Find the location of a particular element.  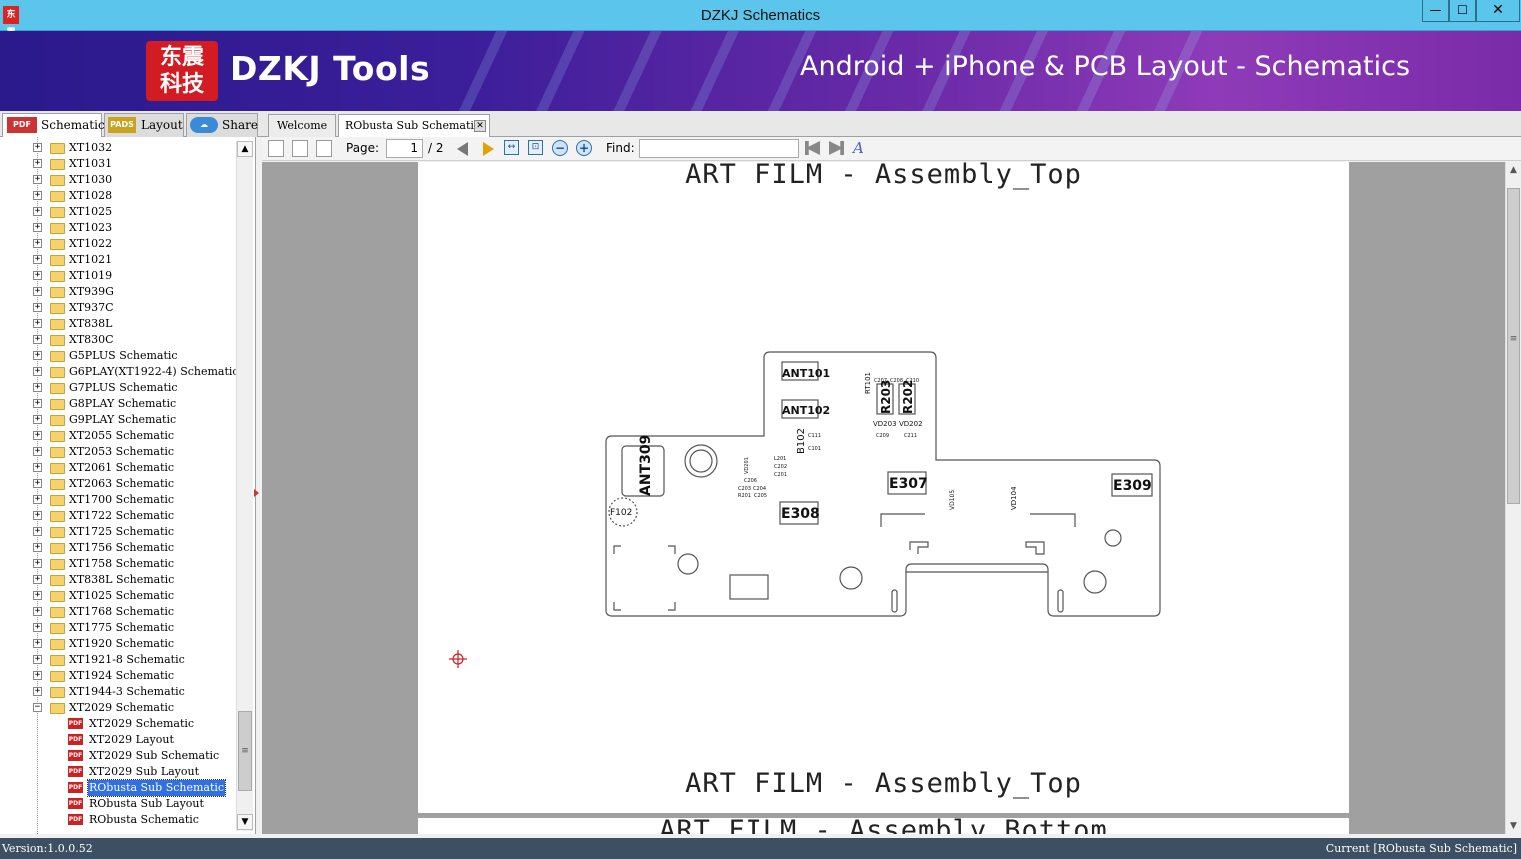

tree-folder-item: + XT2063 Schematic is located at coordinates (118, 484).